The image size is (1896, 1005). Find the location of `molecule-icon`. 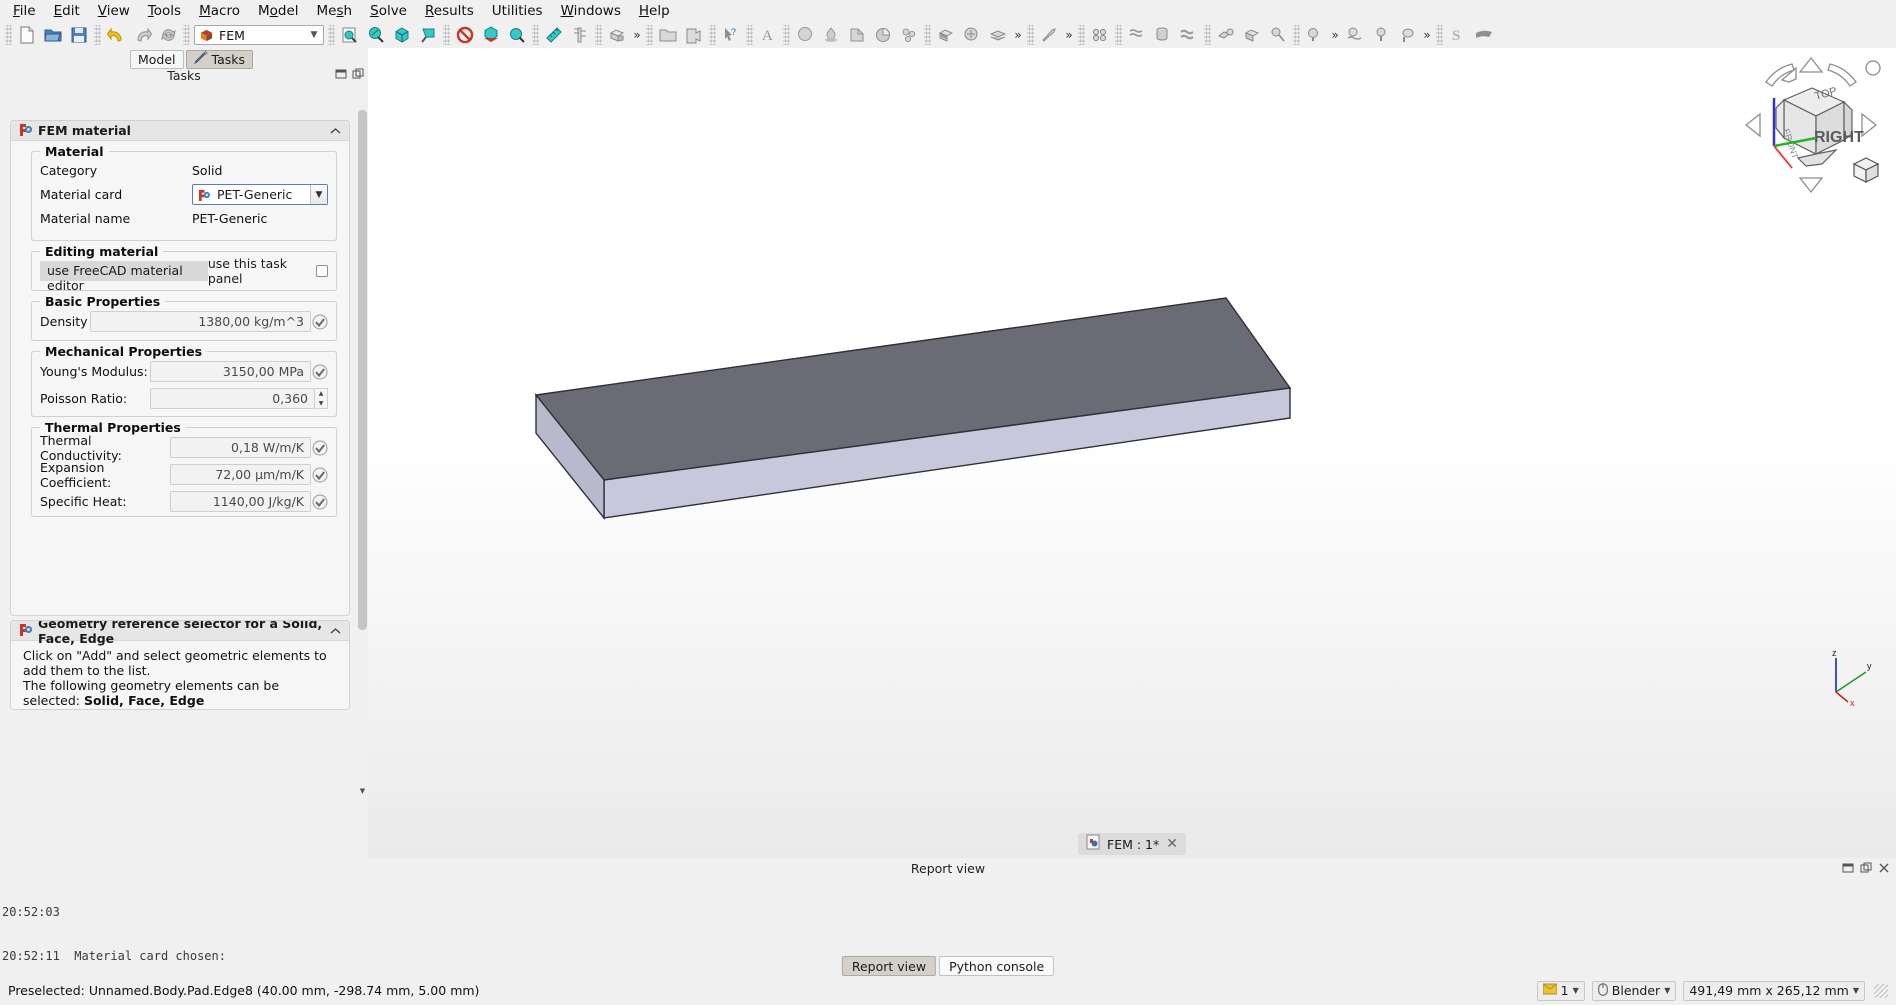

molecule-icon is located at coordinates (909, 35).